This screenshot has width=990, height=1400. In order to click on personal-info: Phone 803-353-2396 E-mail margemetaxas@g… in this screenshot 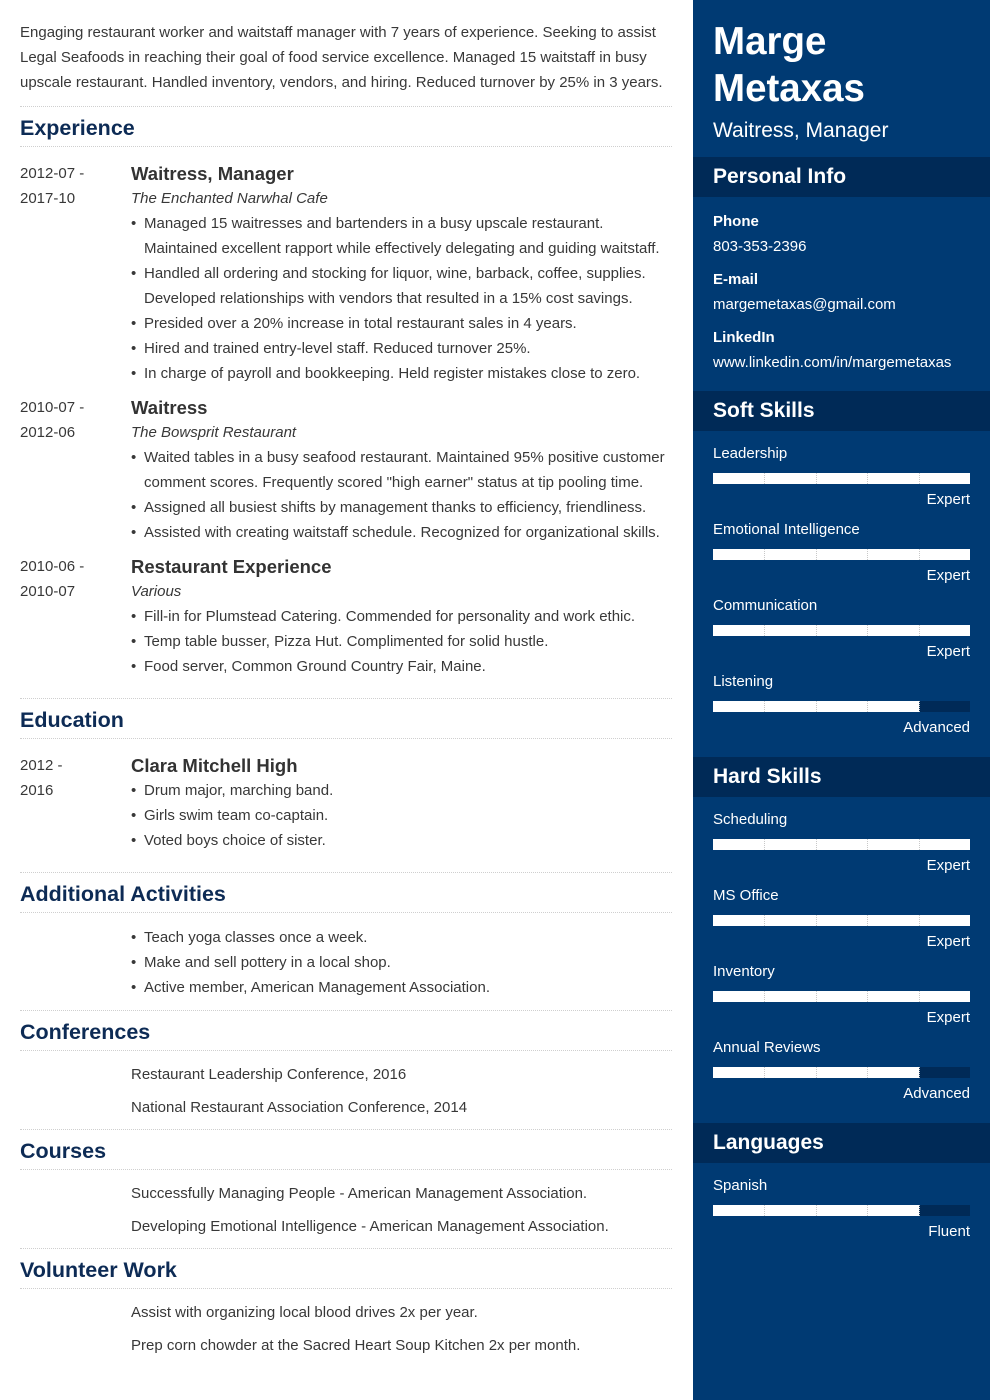, I will do `click(841, 294)`.